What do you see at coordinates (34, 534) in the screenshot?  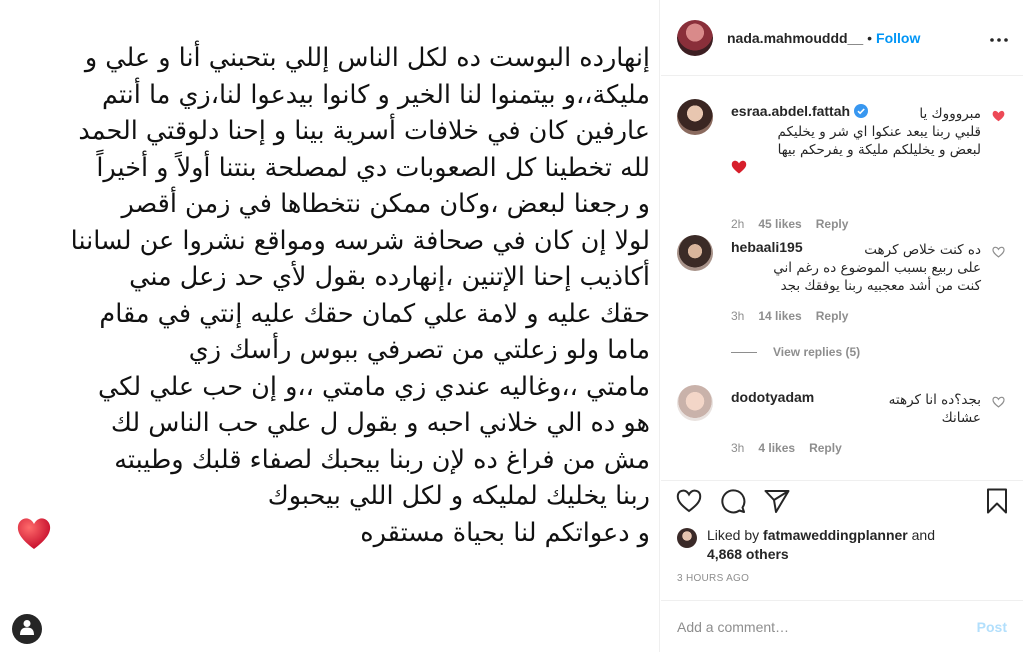 I see `red-heart-icon` at bounding box center [34, 534].